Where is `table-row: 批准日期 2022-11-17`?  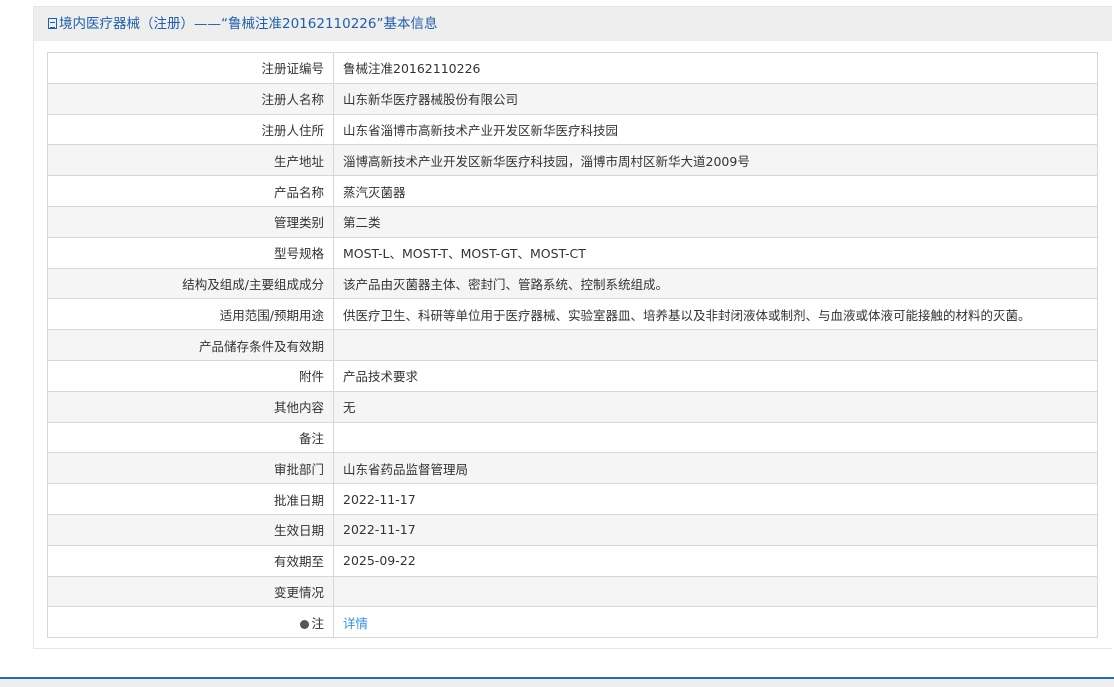
table-row: 批准日期 2022-11-17 is located at coordinates (572, 499).